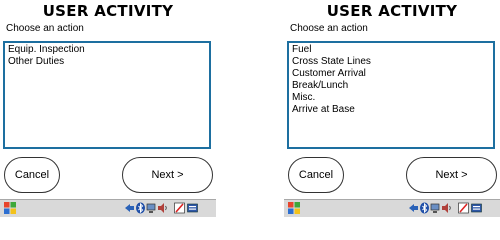 This screenshot has height=240, width=500. I want to click on list-item: Misc., so click(391, 98).